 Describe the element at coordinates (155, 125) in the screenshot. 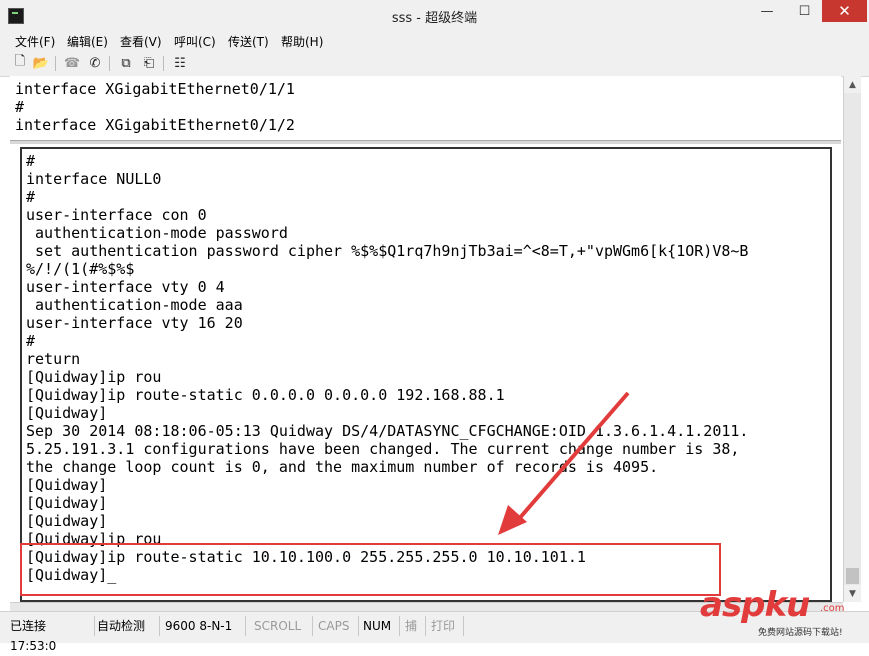

I see `terminal-line: interface XGigabitEthernet0/1/2` at that location.